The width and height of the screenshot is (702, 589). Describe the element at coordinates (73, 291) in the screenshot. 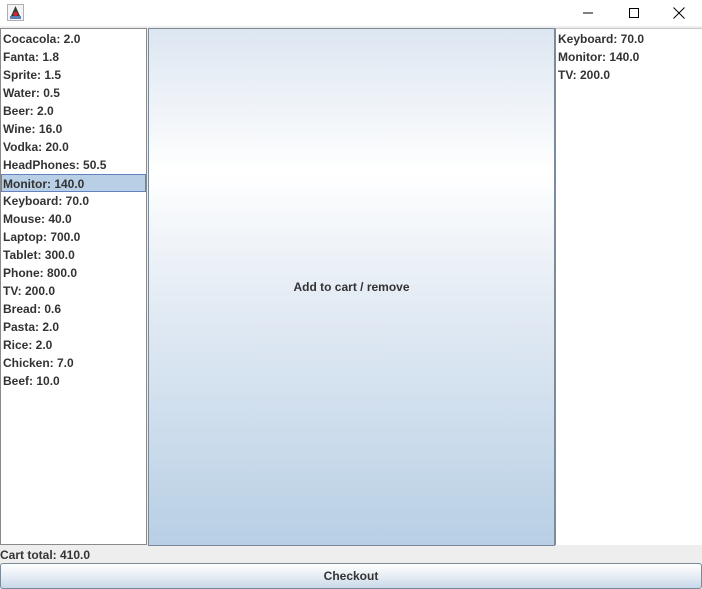

I see `product-list-item: TV: 200.0` at that location.